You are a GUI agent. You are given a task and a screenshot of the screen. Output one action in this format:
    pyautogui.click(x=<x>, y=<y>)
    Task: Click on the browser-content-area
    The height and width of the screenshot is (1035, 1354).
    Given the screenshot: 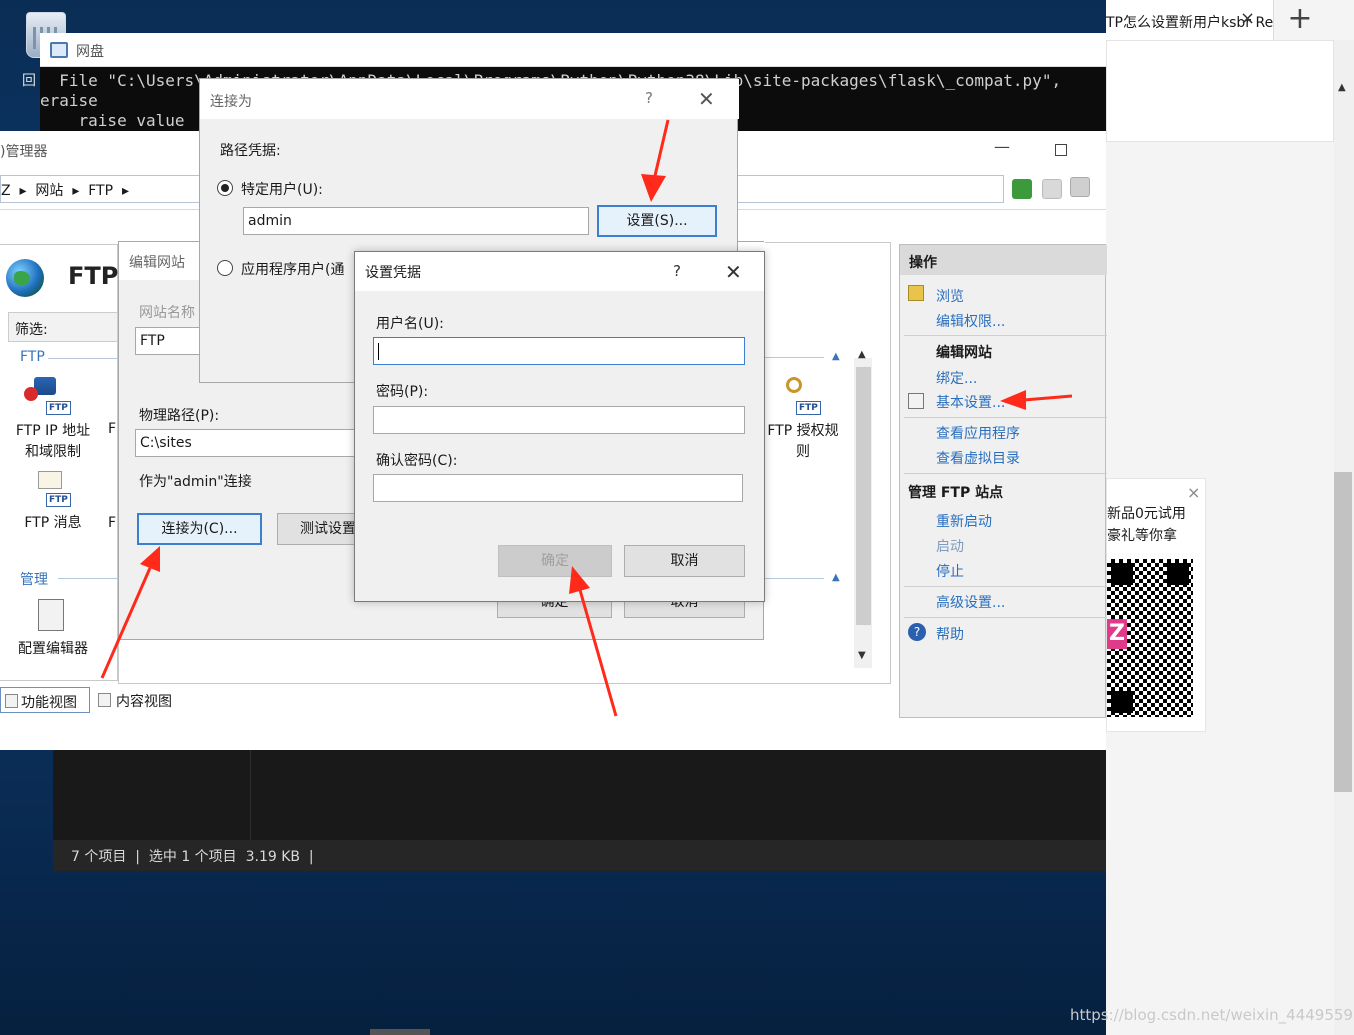 What is the action you would take?
    pyautogui.click(x=1220, y=91)
    